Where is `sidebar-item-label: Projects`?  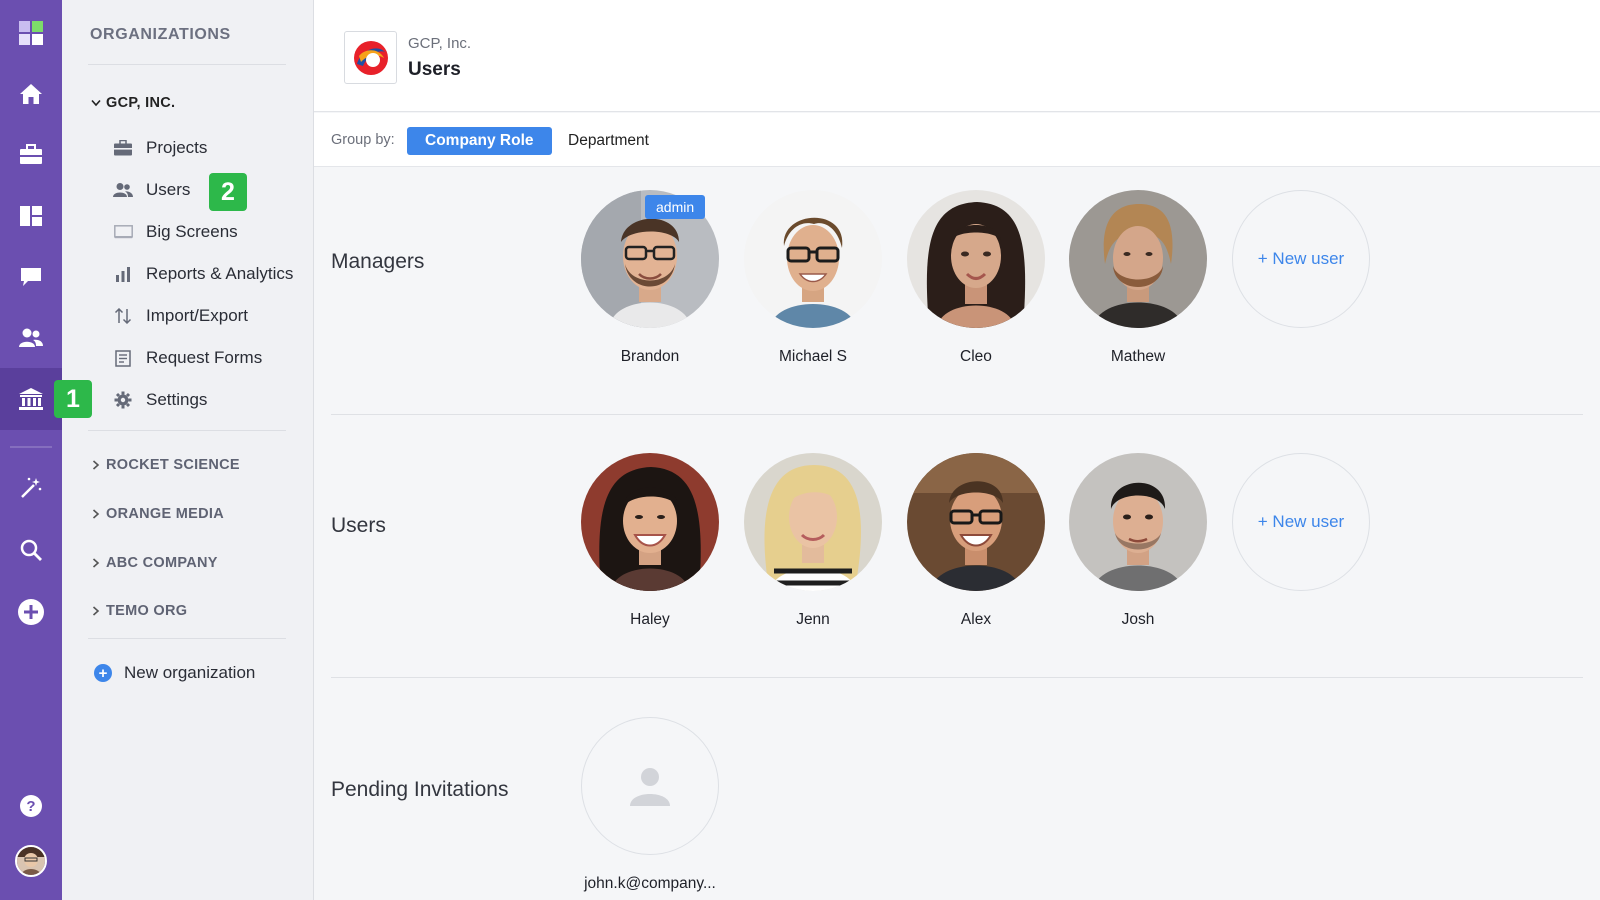 sidebar-item-label: Projects is located at coordinates (177, 147).